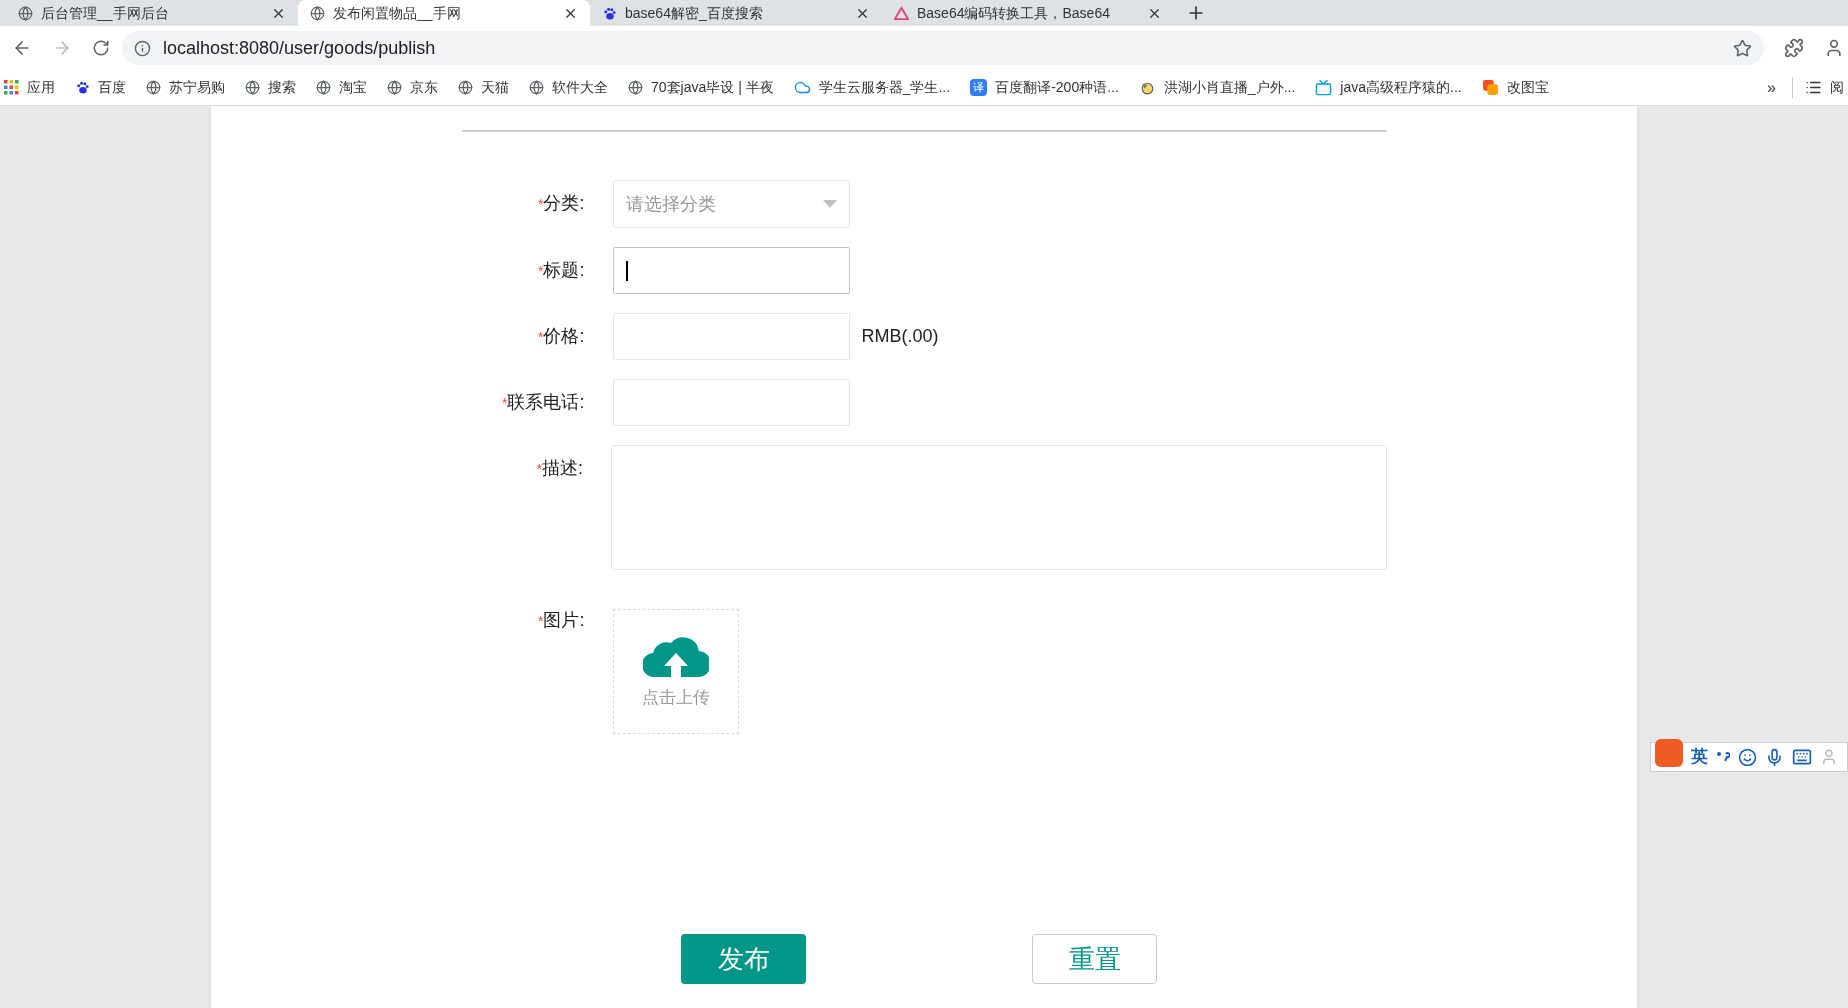 The height and width of the screenshot is (1008, 1848). What do you see at coordinates (743, 959) in the screenshot?
I see `publish-button: 发布` at bounding box center [743, 959].